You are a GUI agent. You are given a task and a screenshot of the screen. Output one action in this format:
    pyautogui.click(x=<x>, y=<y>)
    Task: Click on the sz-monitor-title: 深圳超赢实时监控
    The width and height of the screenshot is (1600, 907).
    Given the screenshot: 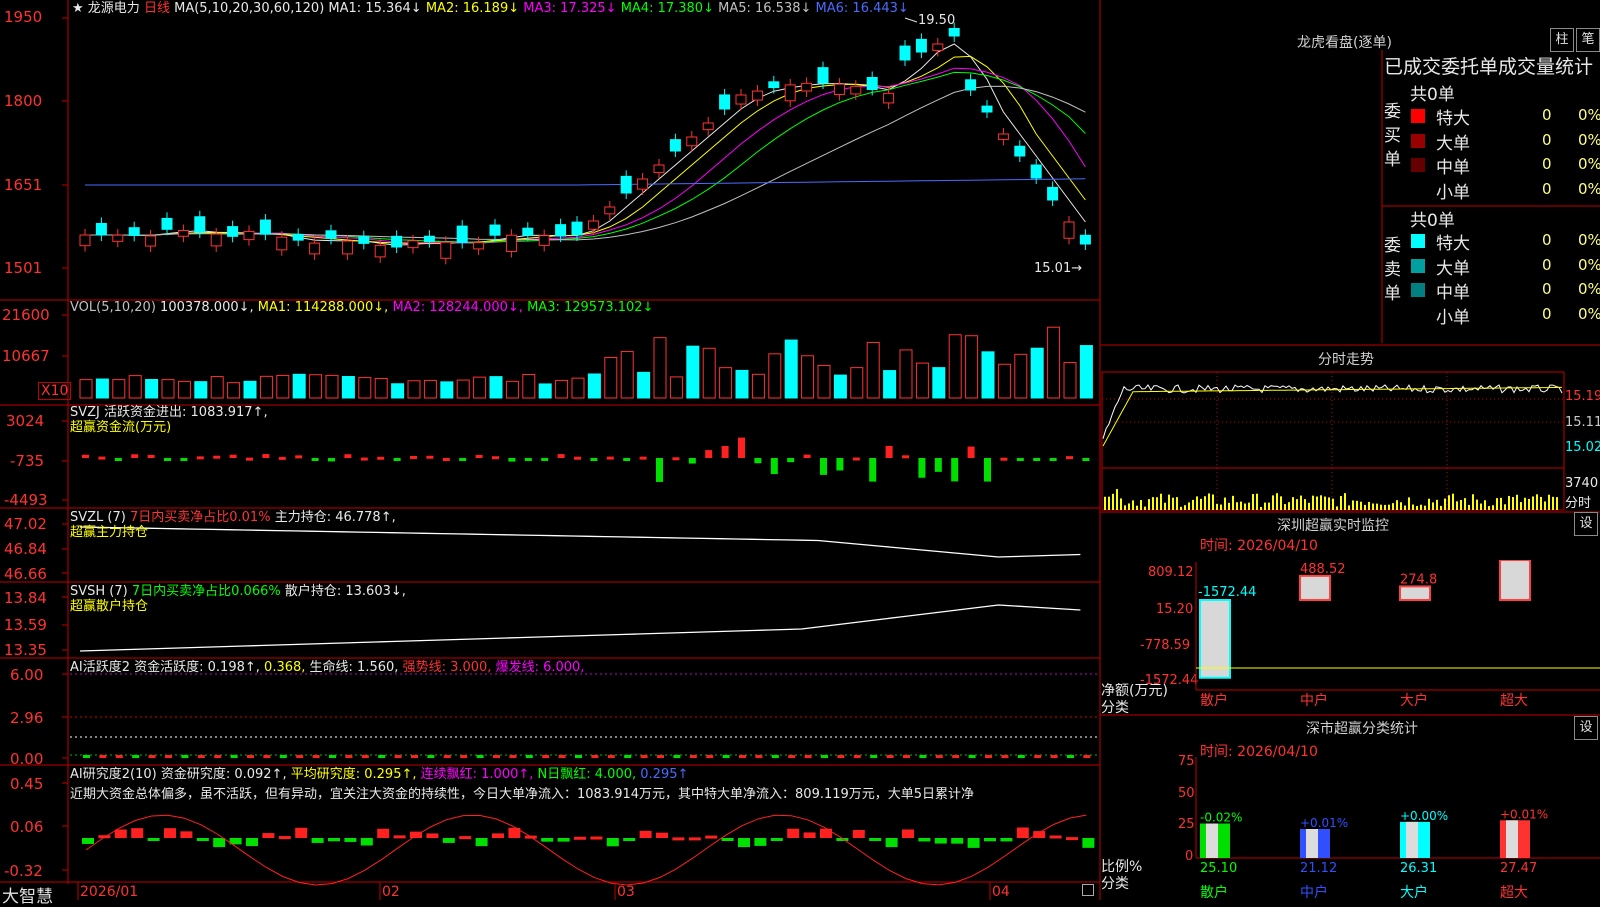 What is the action you would take?
    pyautogui.click(x=1333, y=526)
    